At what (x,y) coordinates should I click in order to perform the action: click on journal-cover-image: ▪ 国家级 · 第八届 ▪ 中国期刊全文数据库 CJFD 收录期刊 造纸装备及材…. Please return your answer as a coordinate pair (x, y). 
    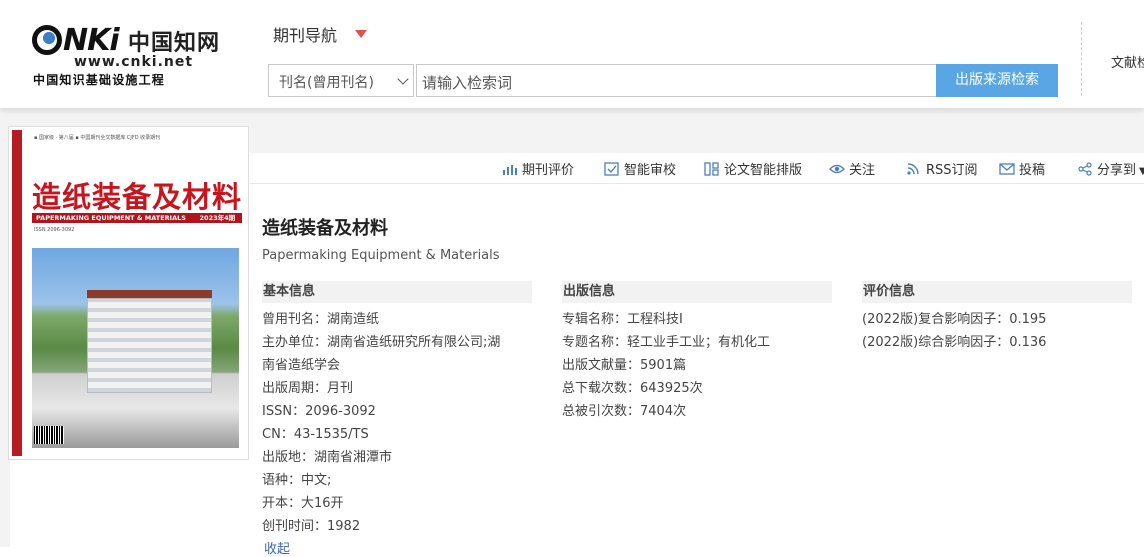
    Looking at the image, I should click on (128, 293).